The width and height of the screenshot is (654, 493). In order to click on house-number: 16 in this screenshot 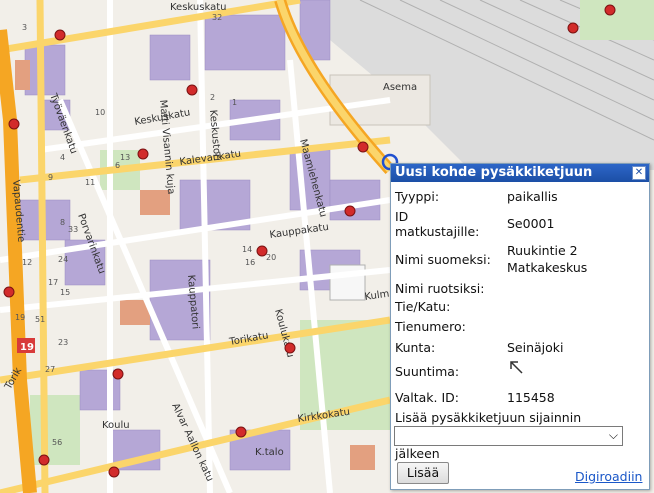, I will do `click(250, 262)`.